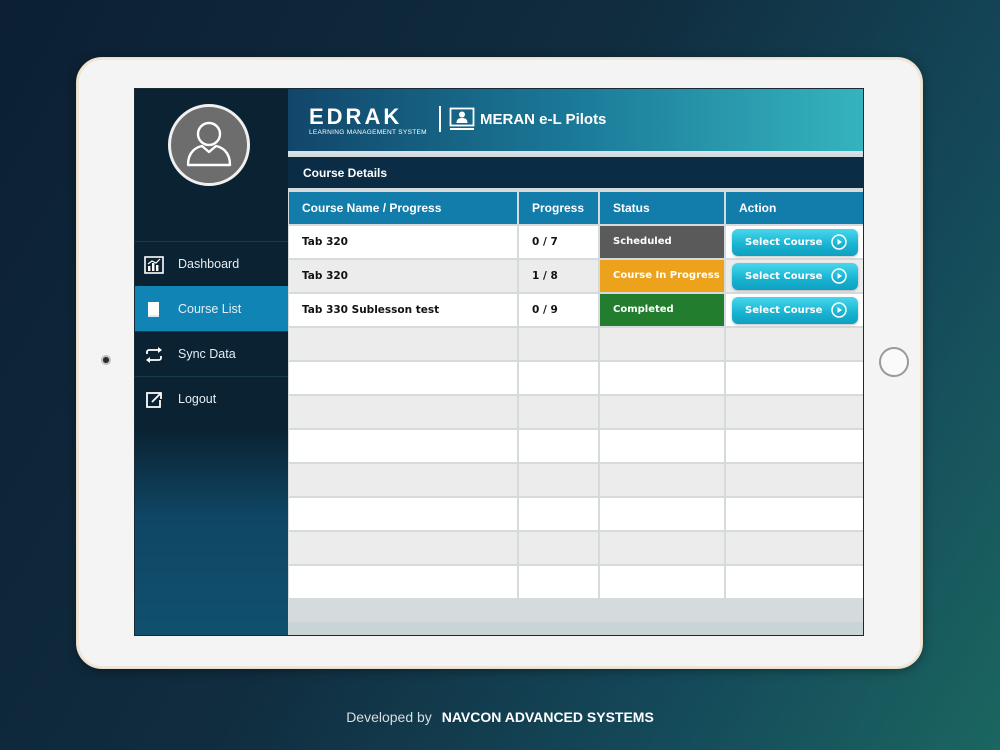 This screenshot has height=750, width=1000. Describe the element at coordinates (575, 628) in the screenshot. I see `table-footer-bar` at that location.